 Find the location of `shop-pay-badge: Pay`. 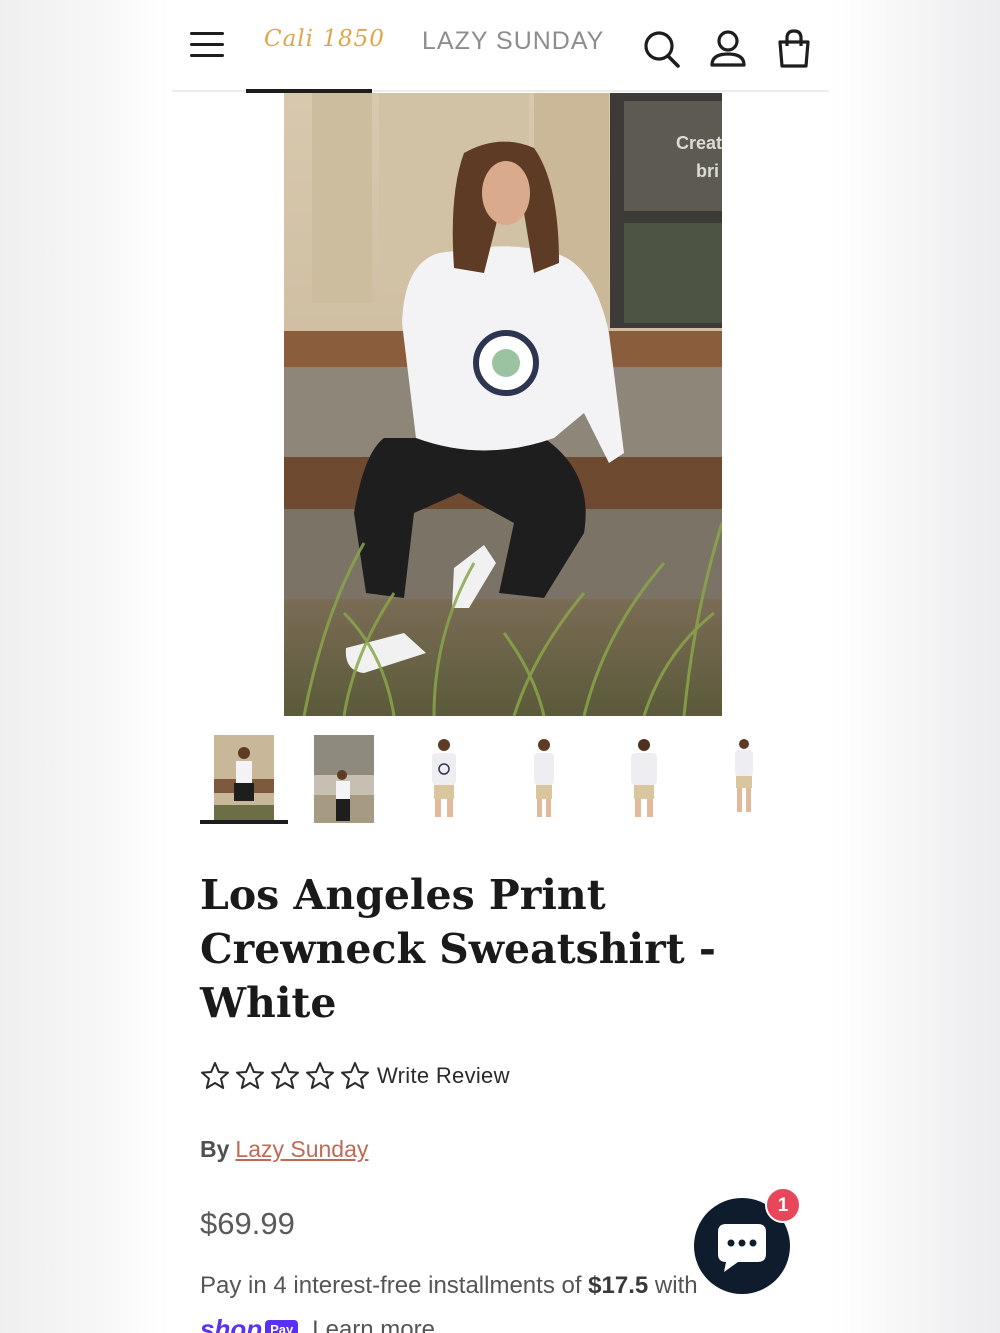

shop-pay-badge: Pay is located at coordinates (282, 1326).